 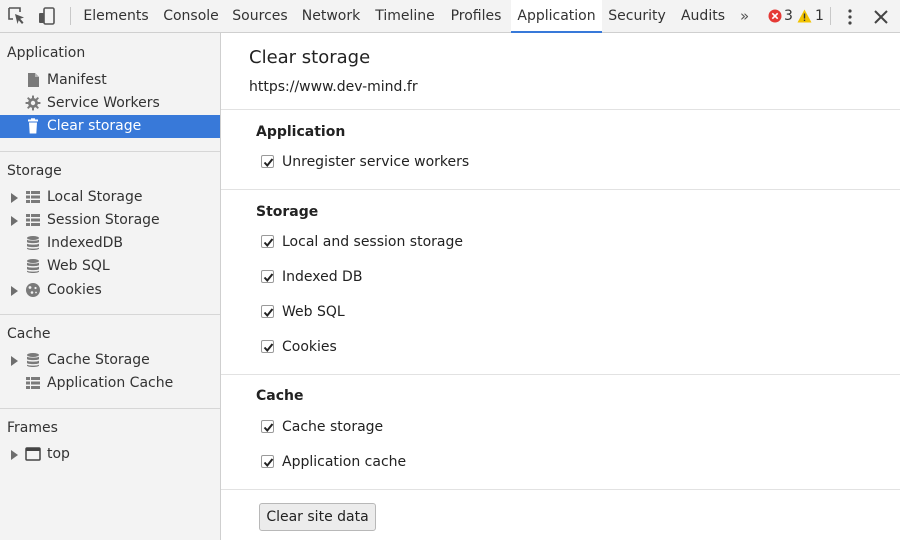 What do you see at coordinates (775, 16) in the screenshot?
I see `error-icon` at bounding box center [775, 16].